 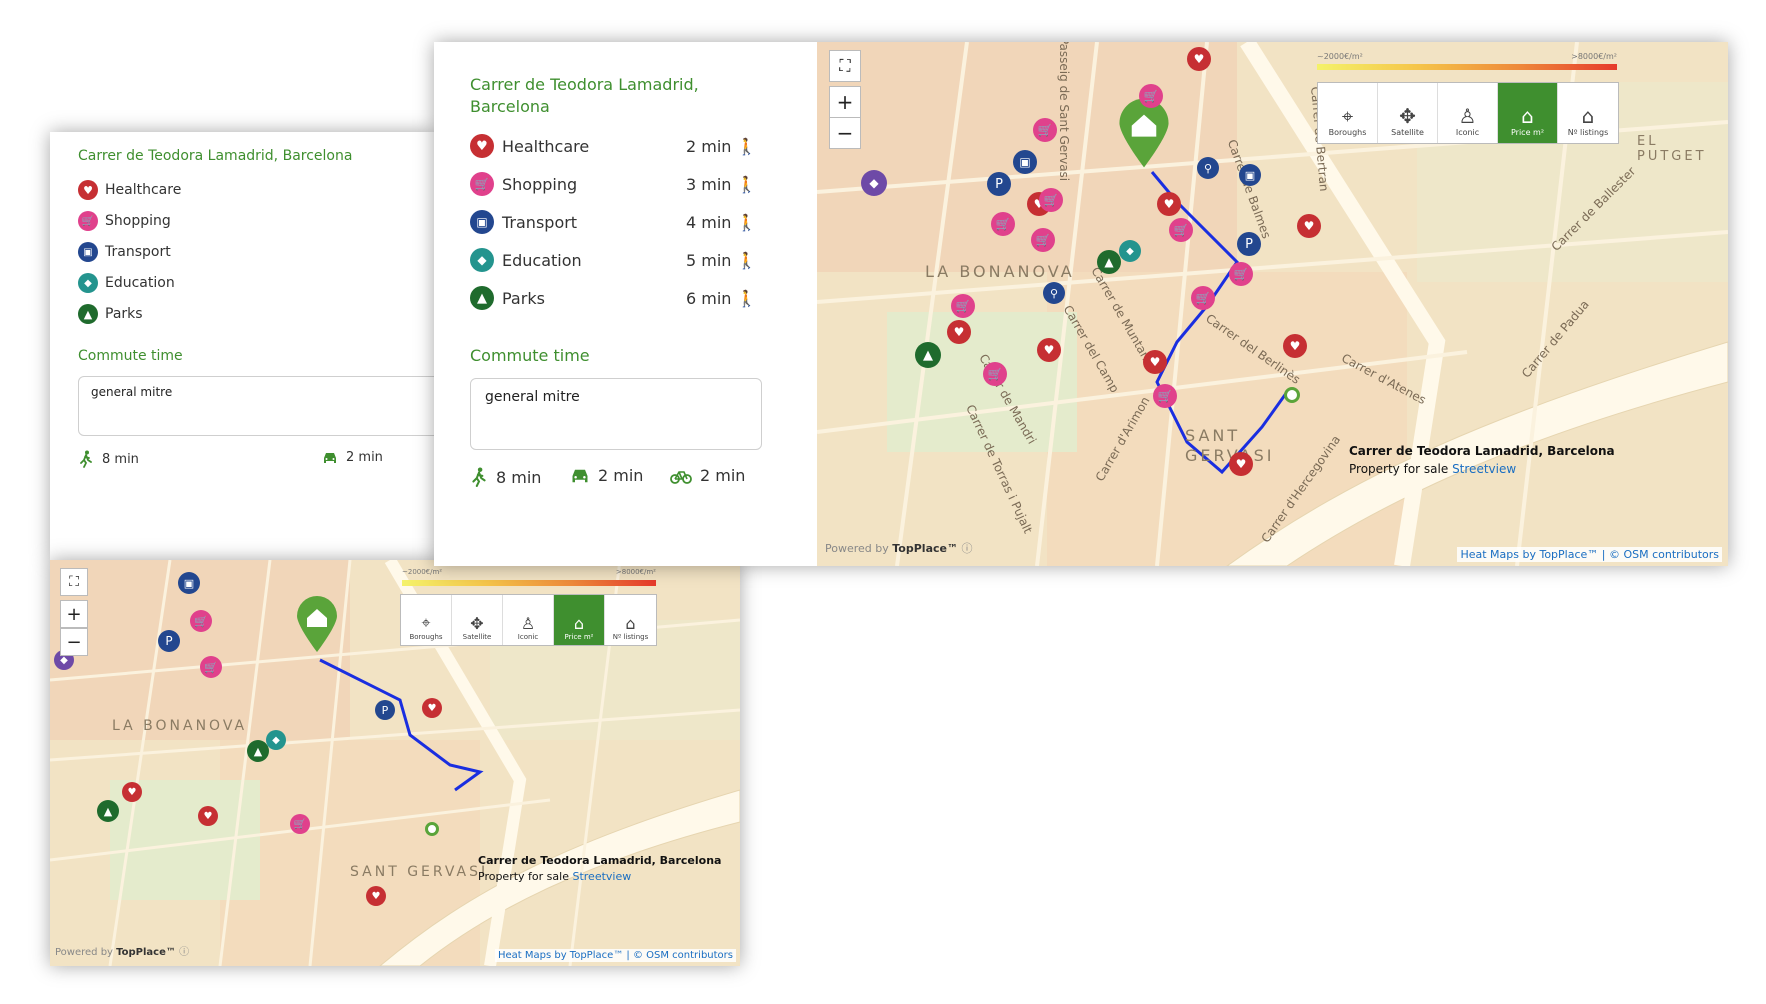 What do you see at coordinates (88, 314) in the screenshot?
I see `tree-icon: ▲` at bounding box center [88, 314].